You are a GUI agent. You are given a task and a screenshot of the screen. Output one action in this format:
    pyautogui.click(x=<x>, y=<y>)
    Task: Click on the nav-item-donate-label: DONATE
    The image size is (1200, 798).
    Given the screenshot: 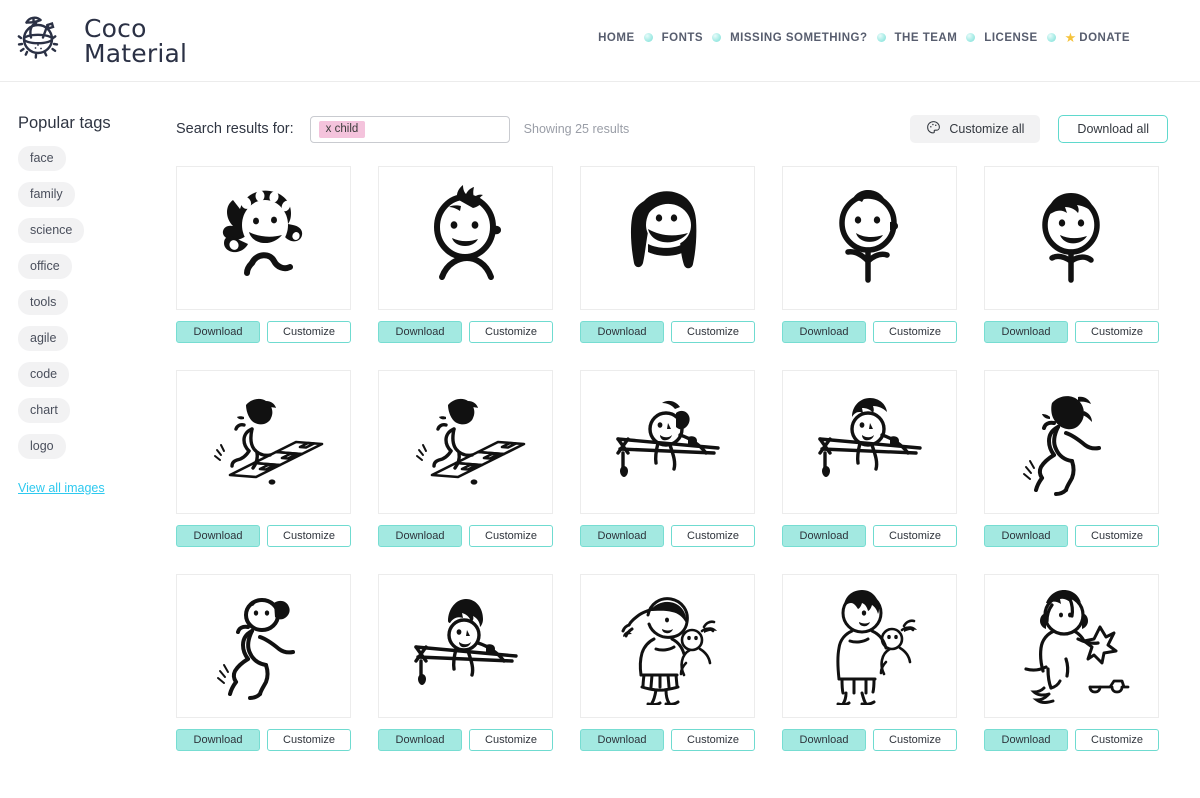 What is the action you would take?
    pyautogui.click(x=1104, y=38)
    